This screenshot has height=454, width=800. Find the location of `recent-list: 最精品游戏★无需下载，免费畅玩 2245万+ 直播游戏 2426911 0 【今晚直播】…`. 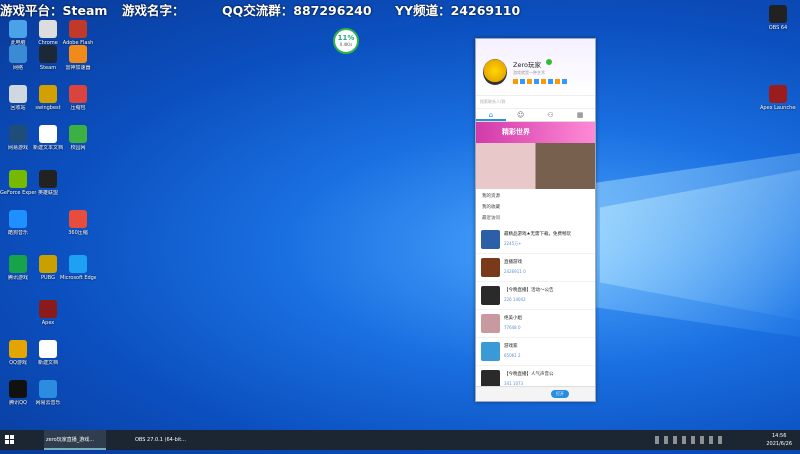

recent-list: 最精品游戏★无需下载，免费畅玩 2245万+ 直播游戏 2426911 0 【今晚直播】… is located at coordinates (535, 310).